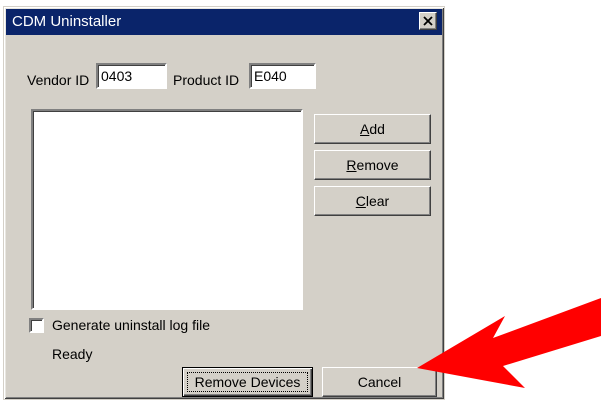 Image resolution: width=601 pixels, height=407 pixels. I want to click on remove-devices-label: Remove Devices, so click(247, 382).